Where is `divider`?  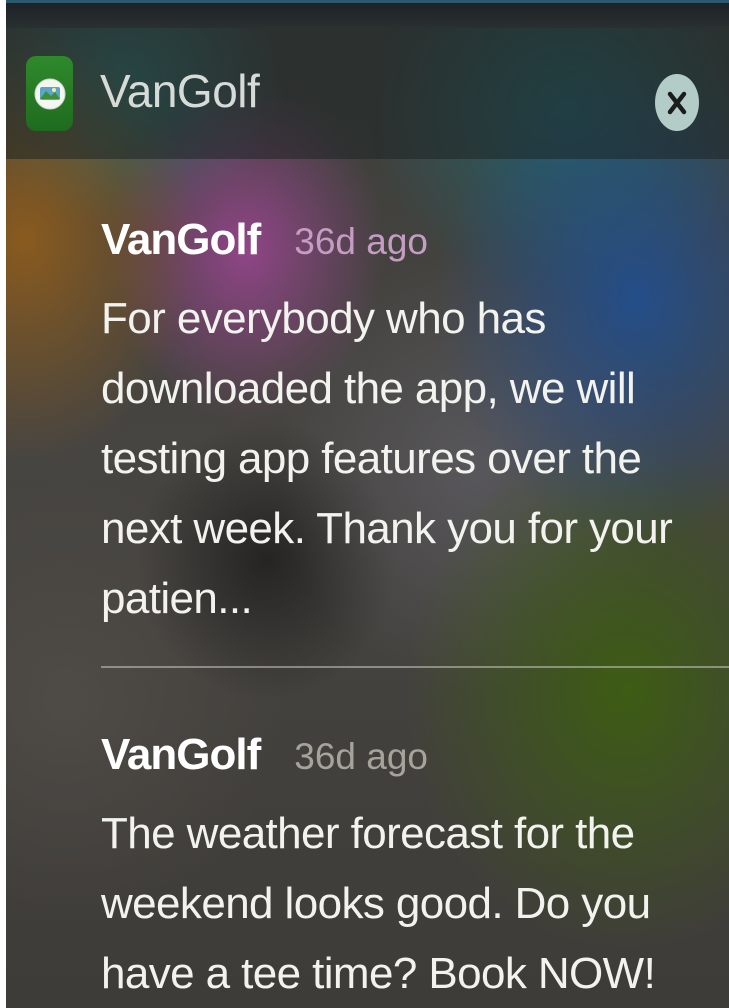
divider is located at coordinates (415, 667).